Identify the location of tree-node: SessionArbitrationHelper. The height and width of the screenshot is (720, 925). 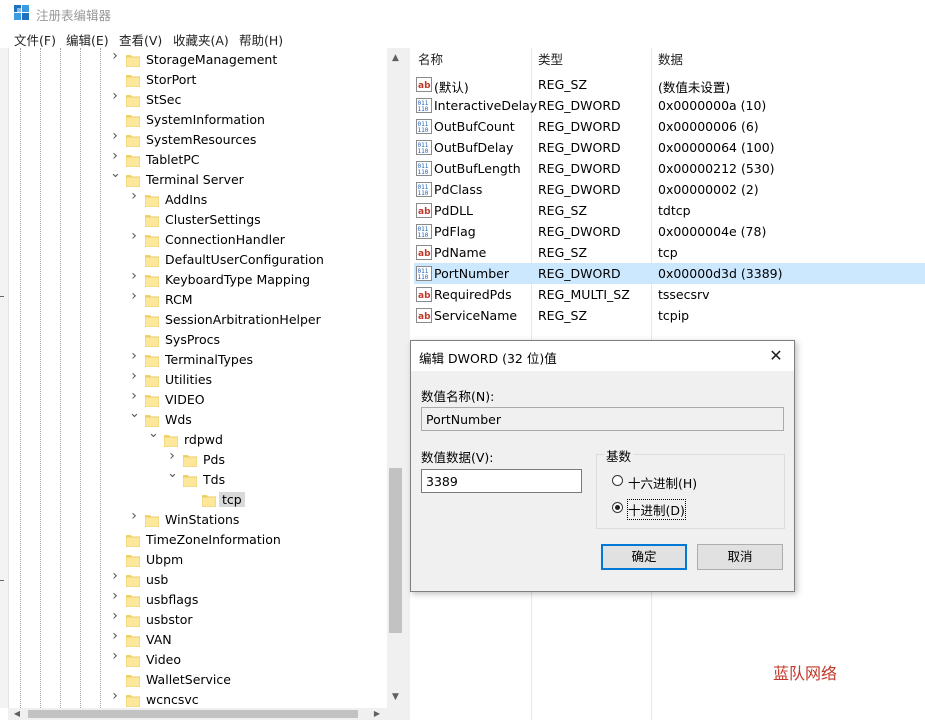
(194, 320).